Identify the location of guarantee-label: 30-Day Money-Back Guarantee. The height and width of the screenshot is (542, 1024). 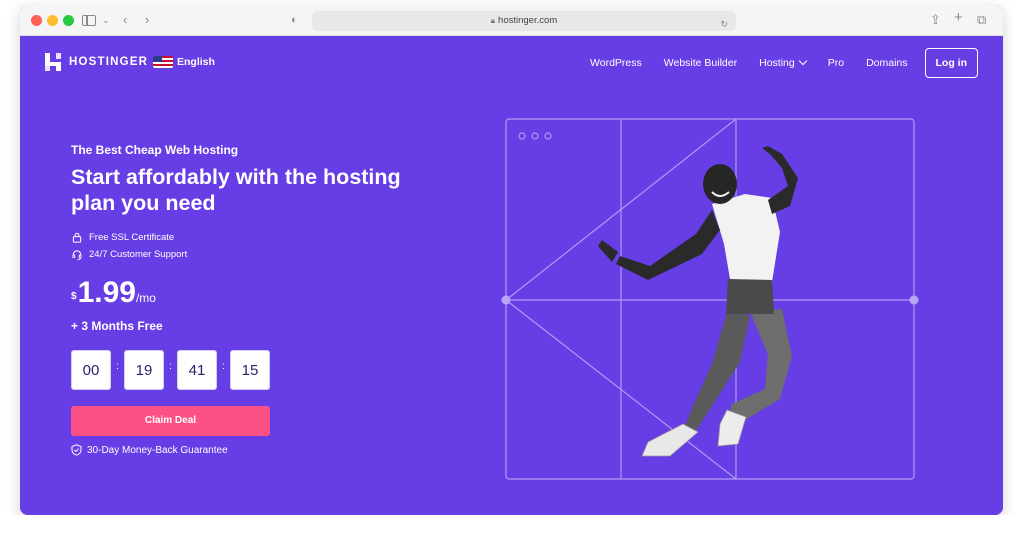
(157, 450).